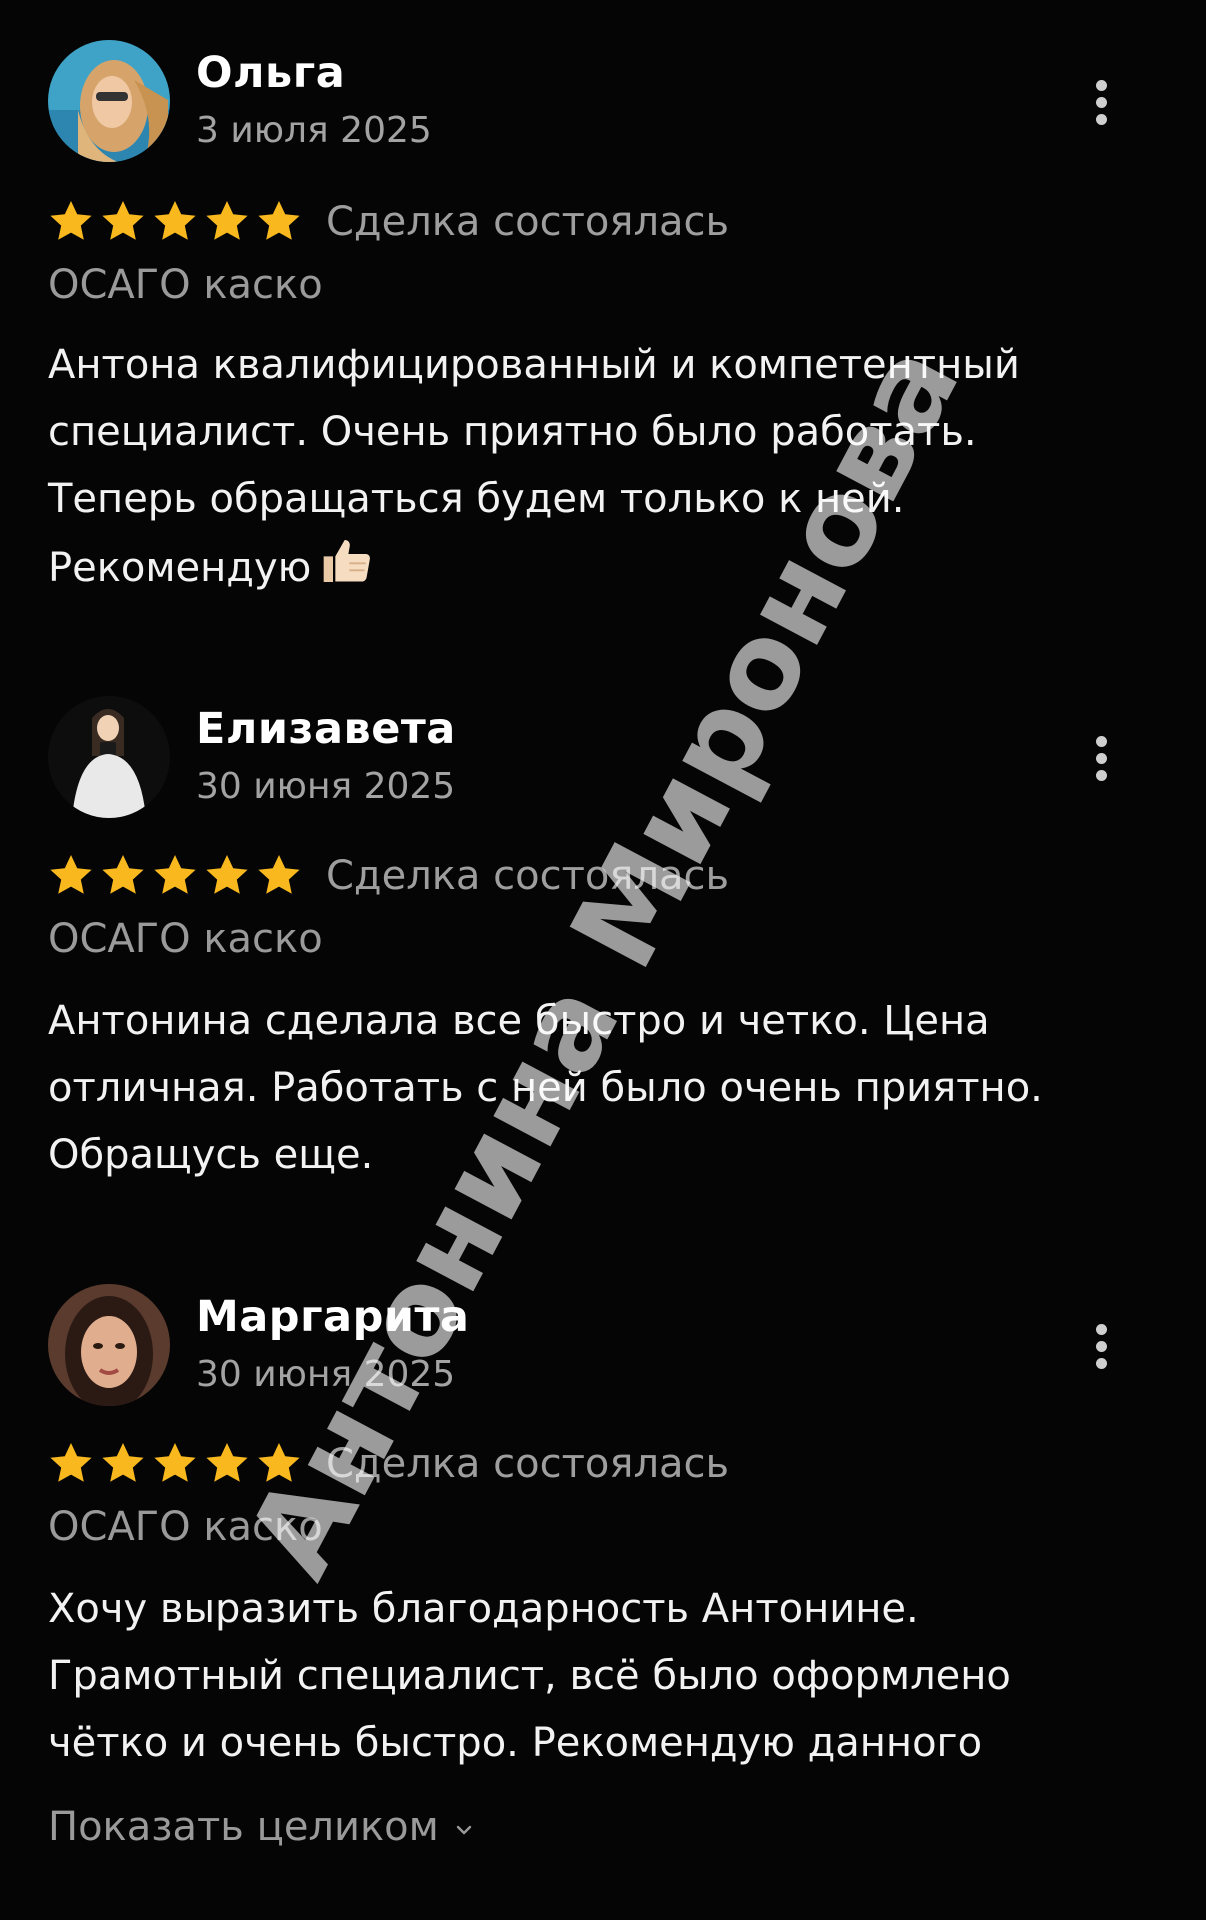 The height and width of the screenshot is (1920, 1206). Describe the element at coordinates (243, 1827) in the screenshot. I see `show-full-label: Показать целиком` at that location.